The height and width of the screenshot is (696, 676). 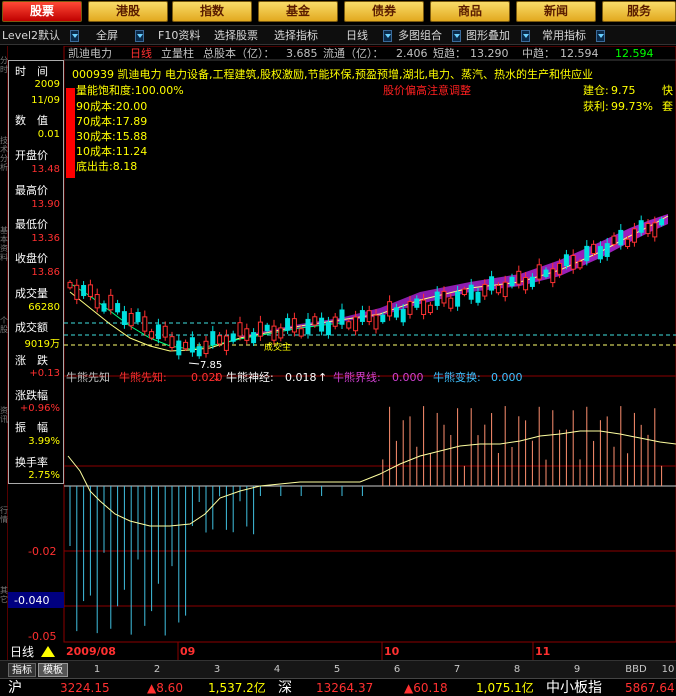 What do you see at coordinates (47, 84) in the screenshot?
I see `time-year: 2009` at bounding box center [47, 84].